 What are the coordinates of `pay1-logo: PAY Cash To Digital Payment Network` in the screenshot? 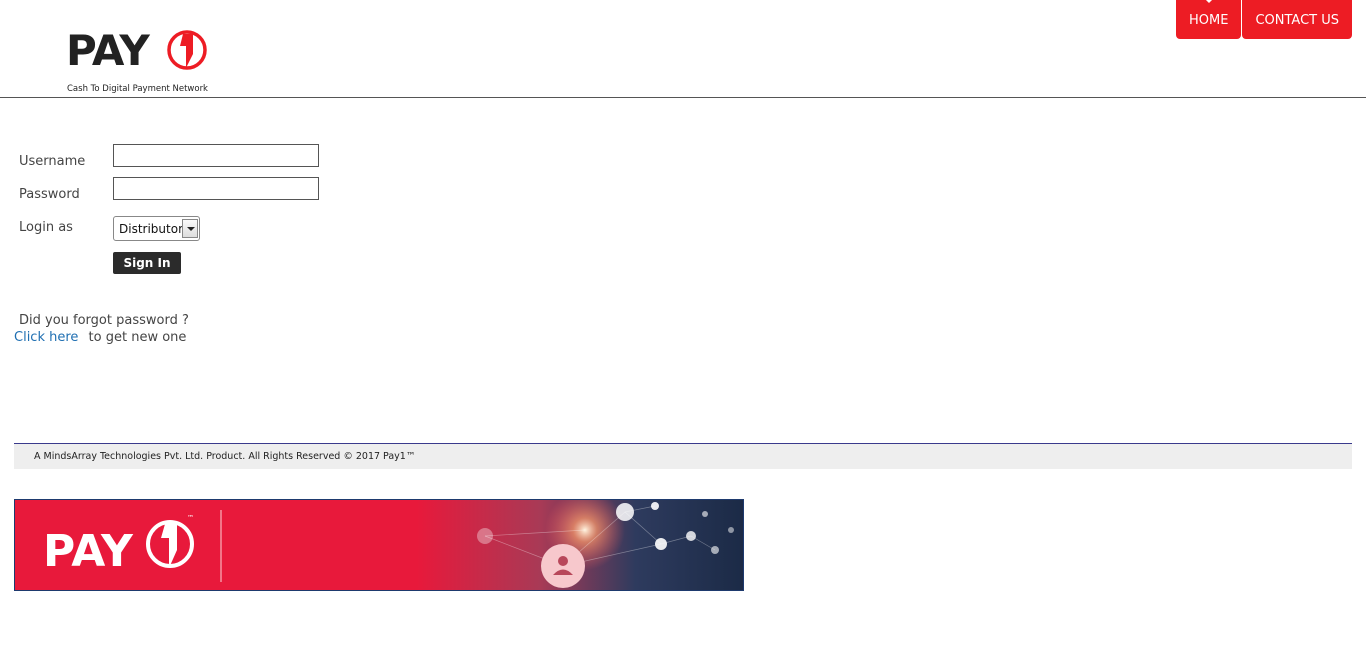 It's located at (137, 60).